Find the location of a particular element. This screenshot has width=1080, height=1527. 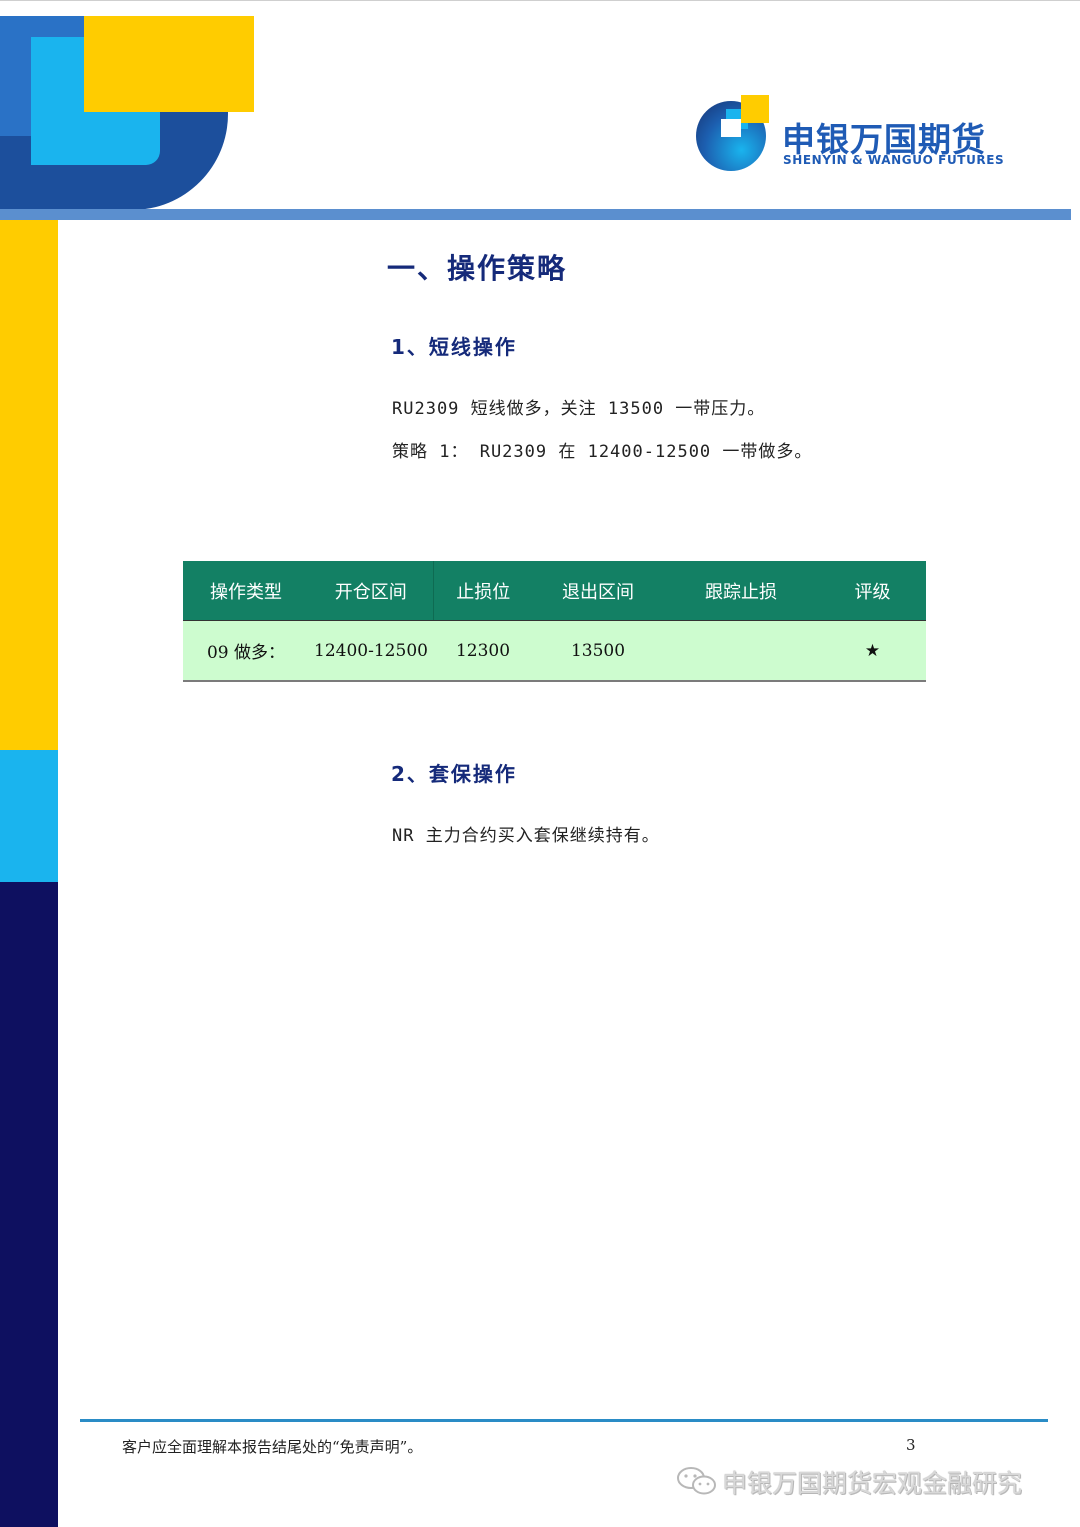

table-header-cell: 开仓区间 is located at coordinates (371, 591).